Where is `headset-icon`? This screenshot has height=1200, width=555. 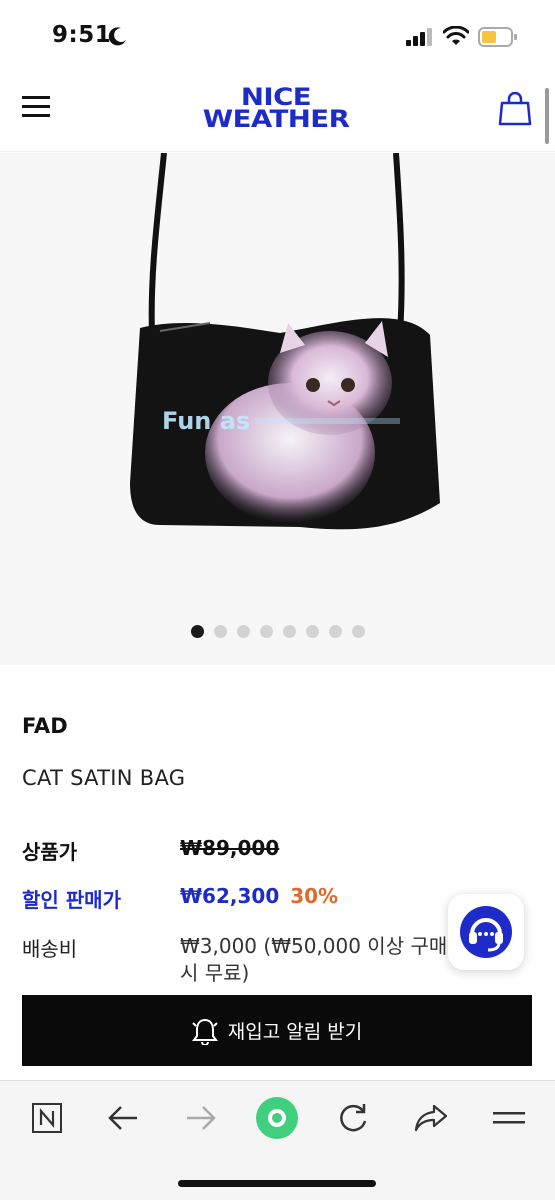
headset-icon is located at coordinates (486, 932).